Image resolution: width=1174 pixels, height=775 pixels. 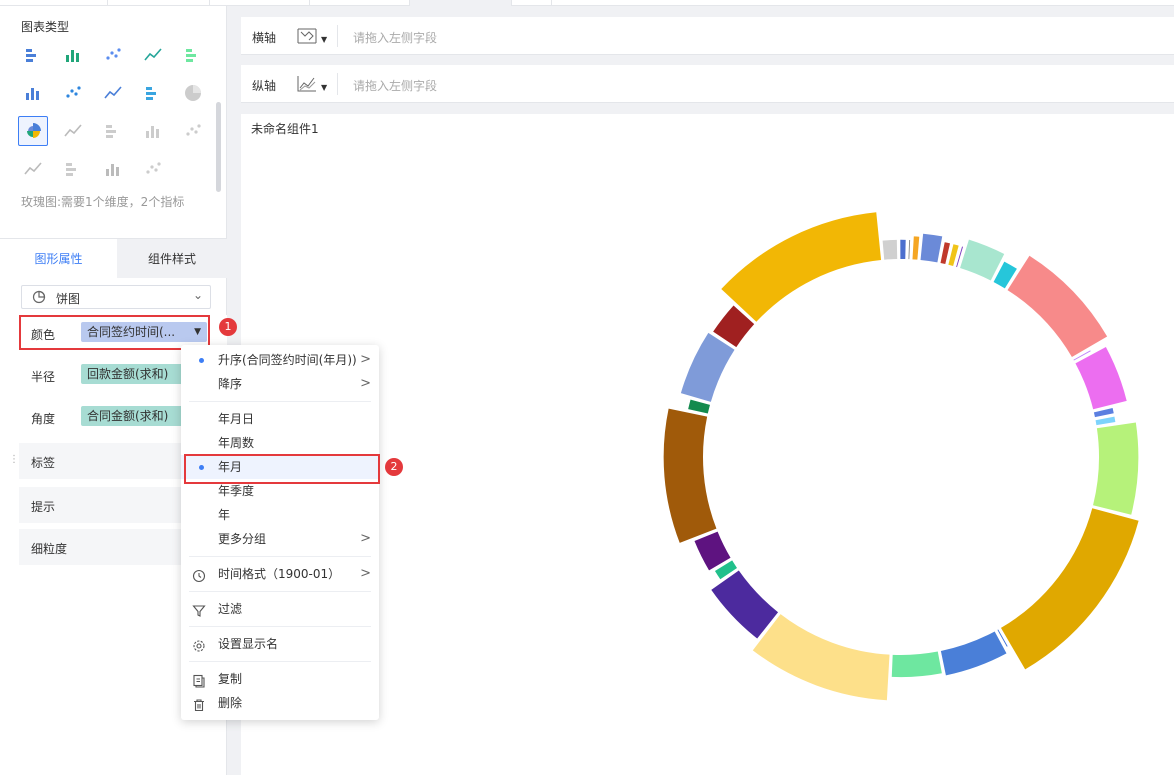 I want to click on gauge-icon, so click(x=153, y=169).